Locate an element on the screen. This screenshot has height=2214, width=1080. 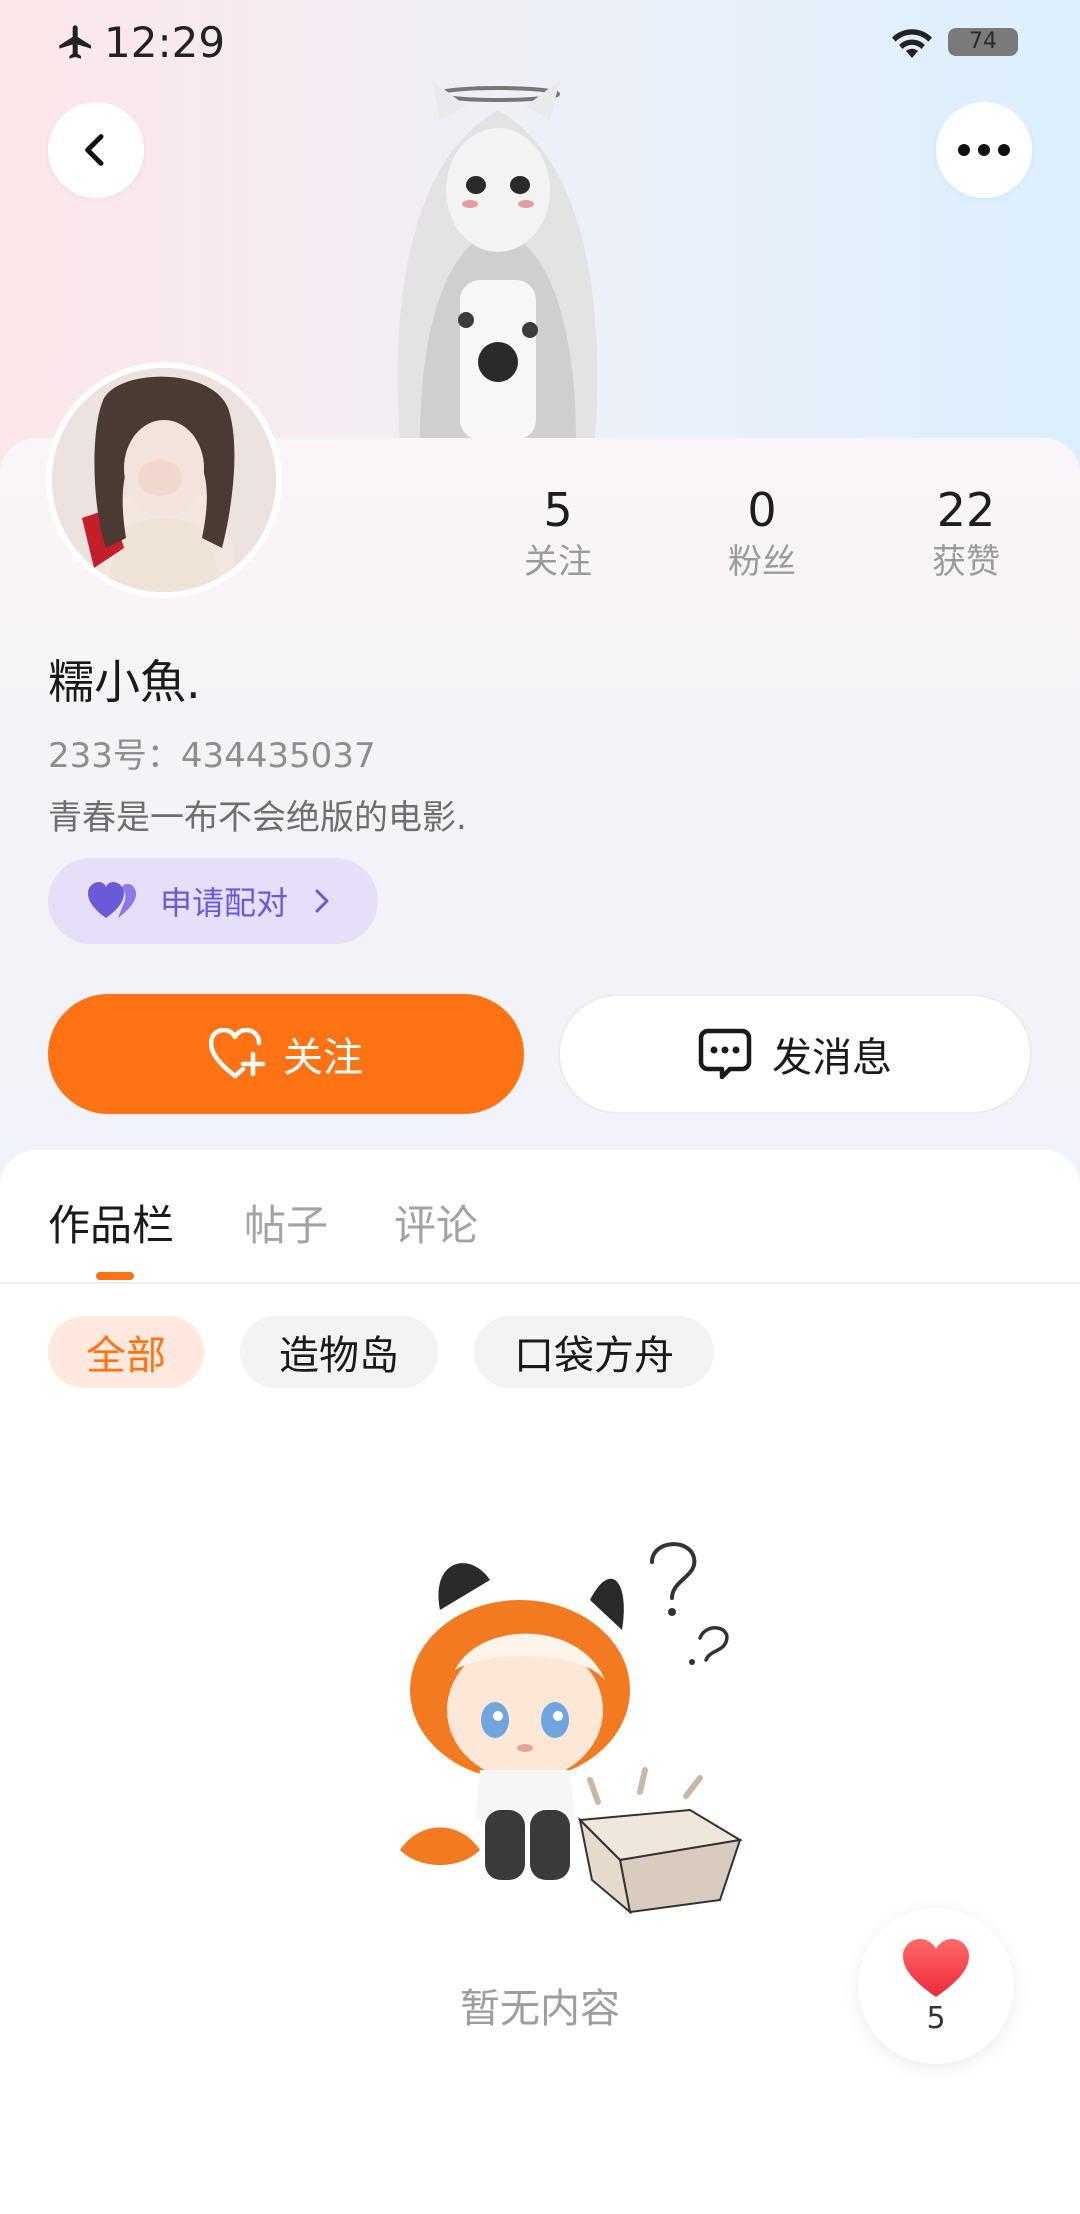
more-dots-icon is located at coordinates (984, 150).